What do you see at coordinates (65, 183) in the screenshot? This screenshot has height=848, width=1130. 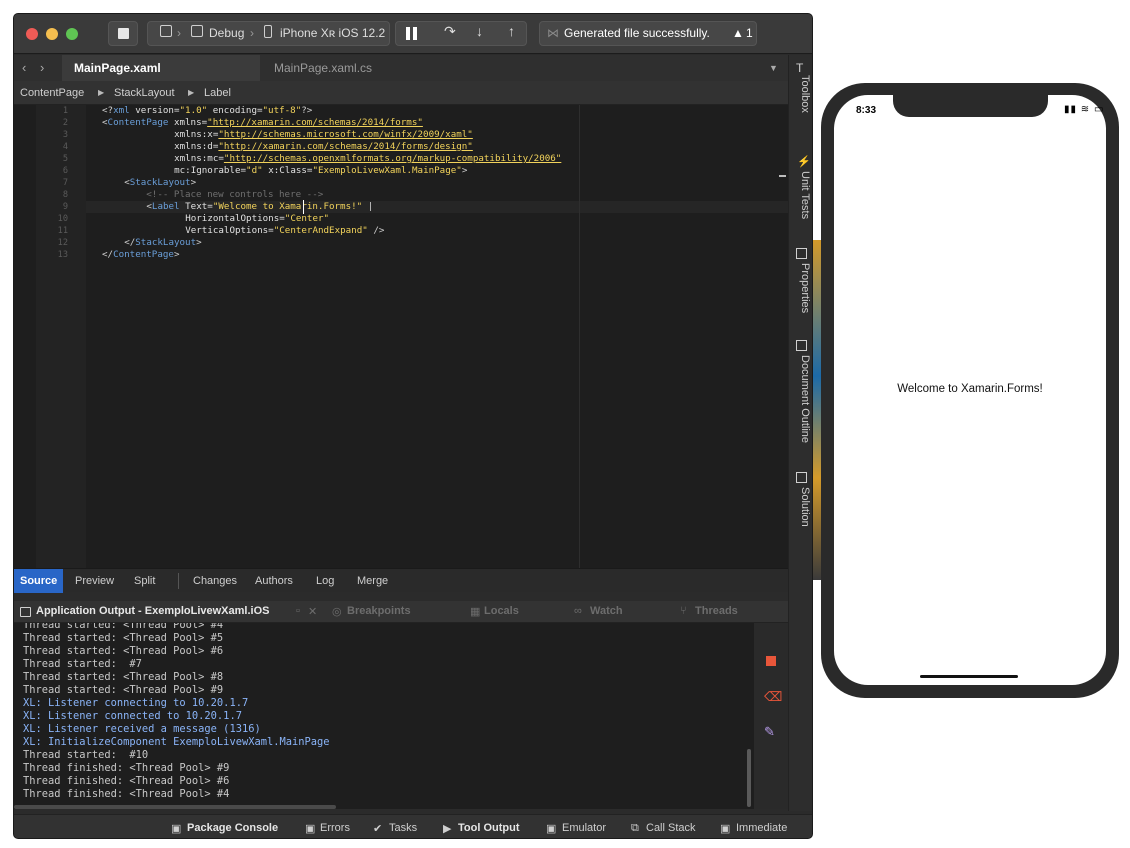 I see `line-number: 7` at bounding box center [65, 183].